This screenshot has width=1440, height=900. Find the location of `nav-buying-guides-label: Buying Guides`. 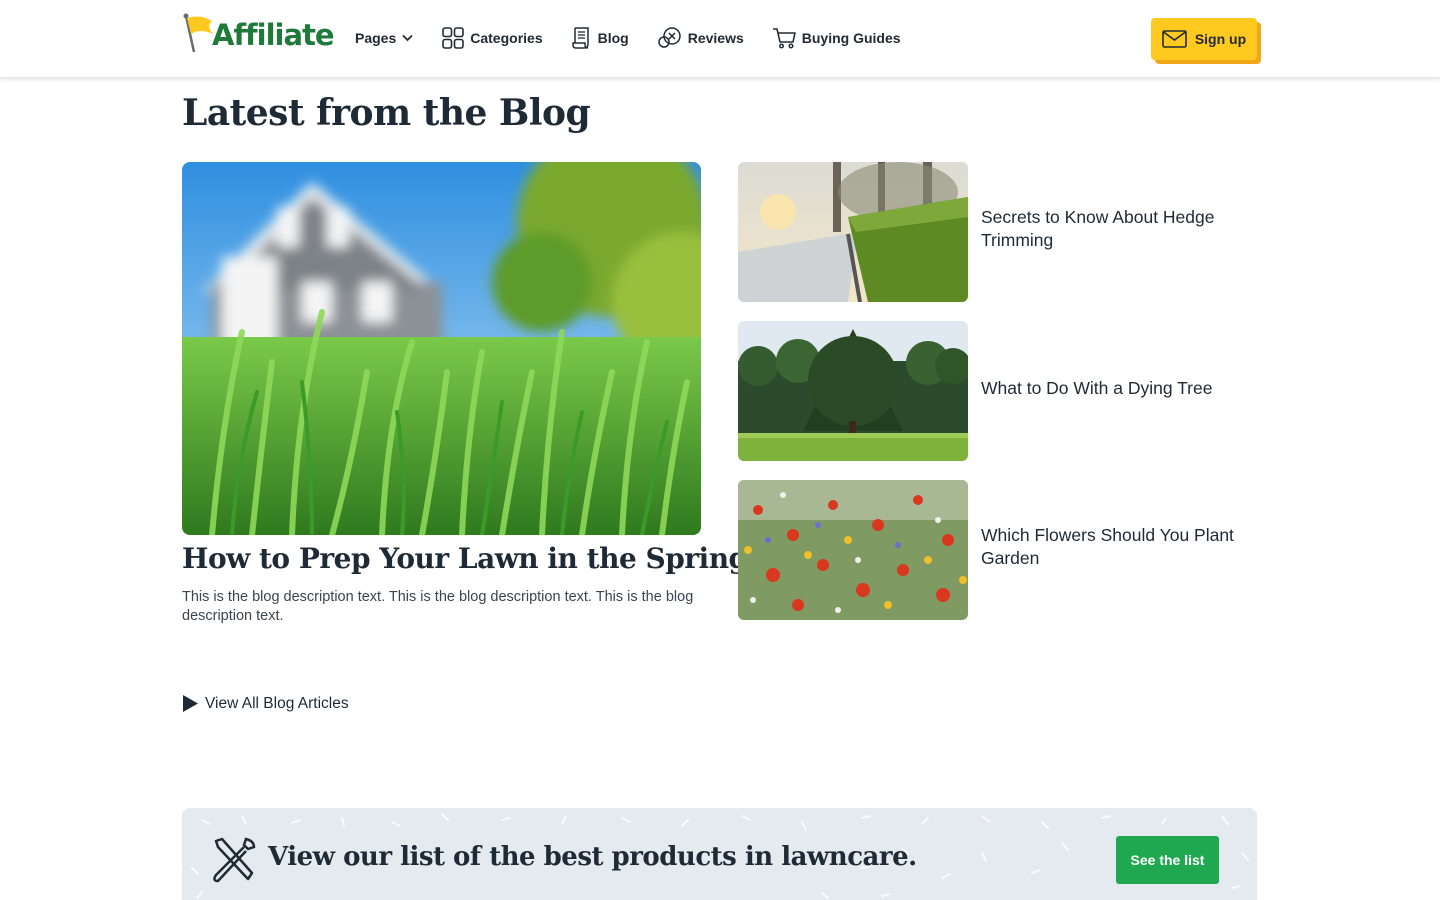

nav-buying-guides-label: Buying Guides is located at coordinates (851, 38).